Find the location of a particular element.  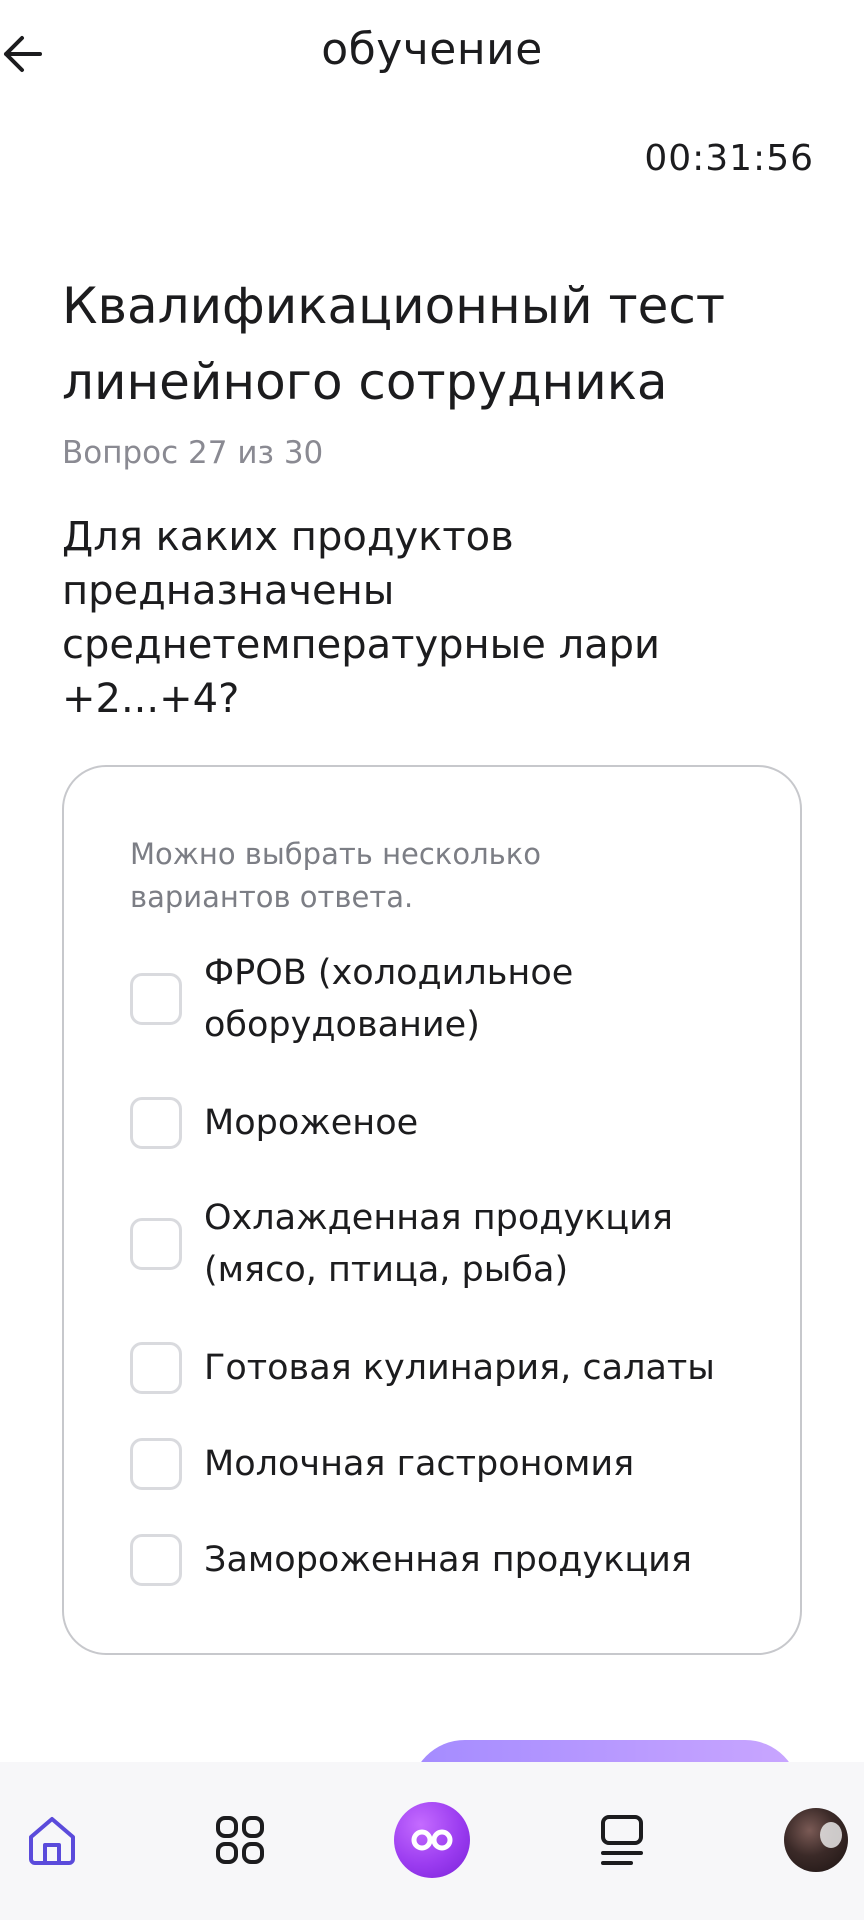

answer-option-label: Замороженная продукция is located at coordinates (448, 1560).